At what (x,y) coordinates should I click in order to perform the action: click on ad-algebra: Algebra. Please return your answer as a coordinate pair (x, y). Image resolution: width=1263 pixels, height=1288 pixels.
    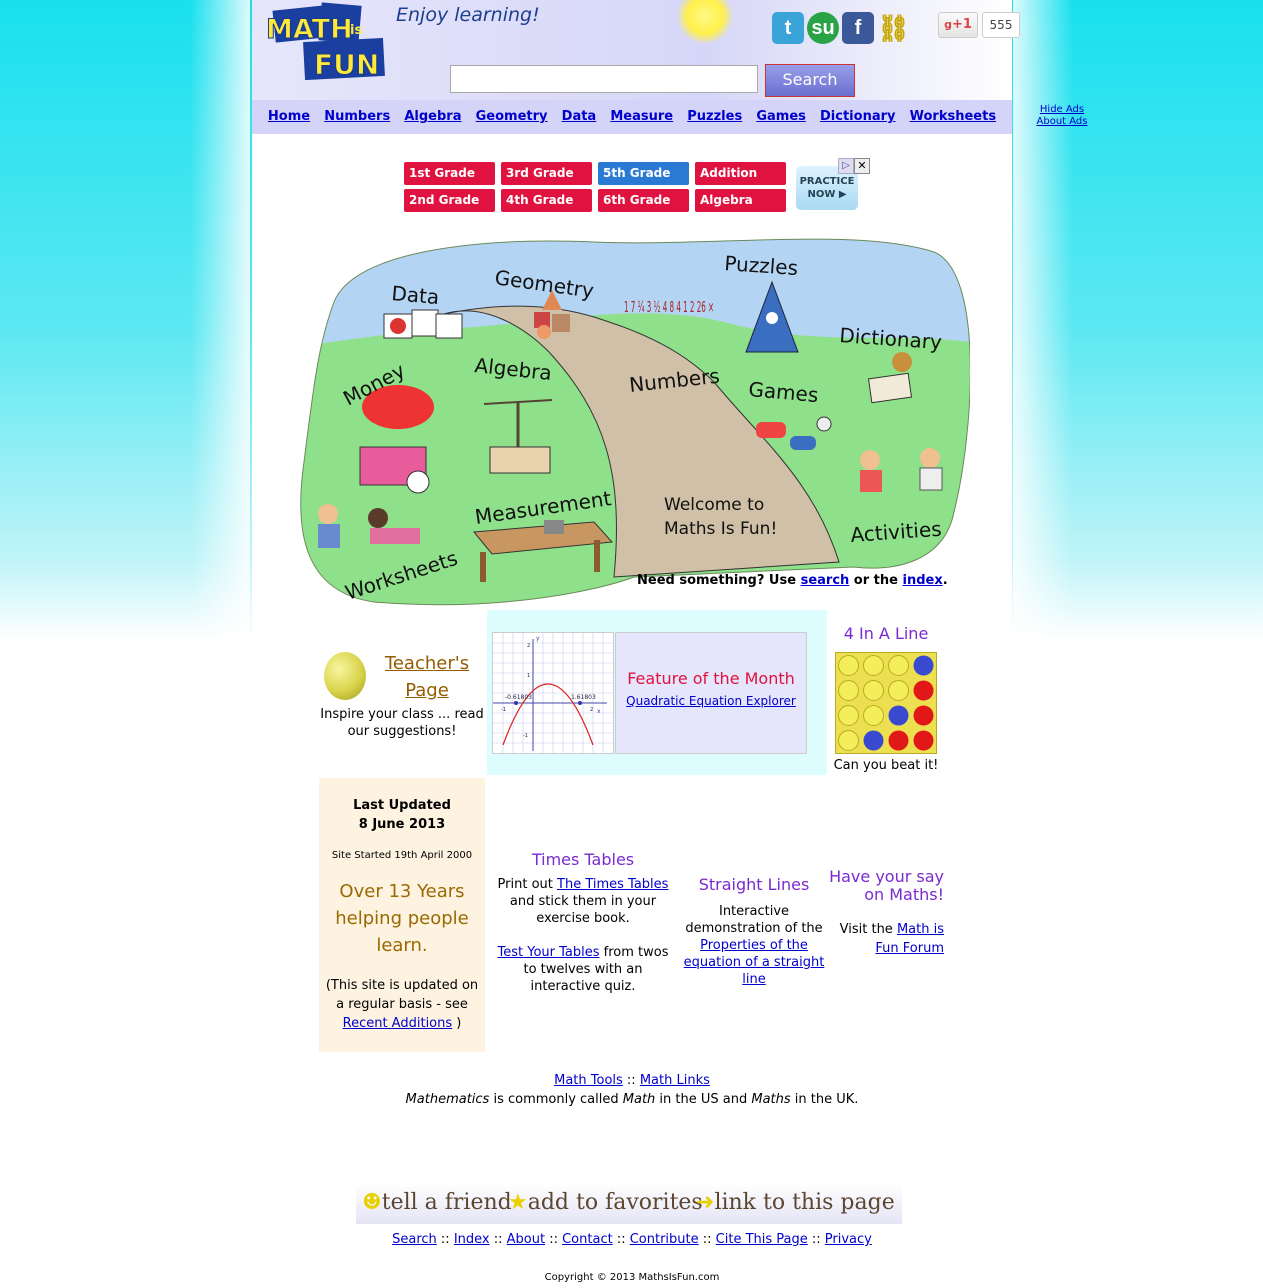
    Looking at the image, I should click on (740, 200).